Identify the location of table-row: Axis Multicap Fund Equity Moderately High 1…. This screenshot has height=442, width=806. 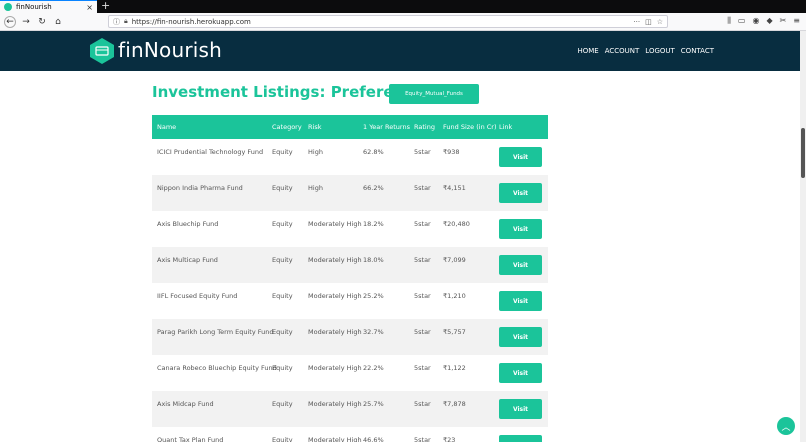
(350, 265).